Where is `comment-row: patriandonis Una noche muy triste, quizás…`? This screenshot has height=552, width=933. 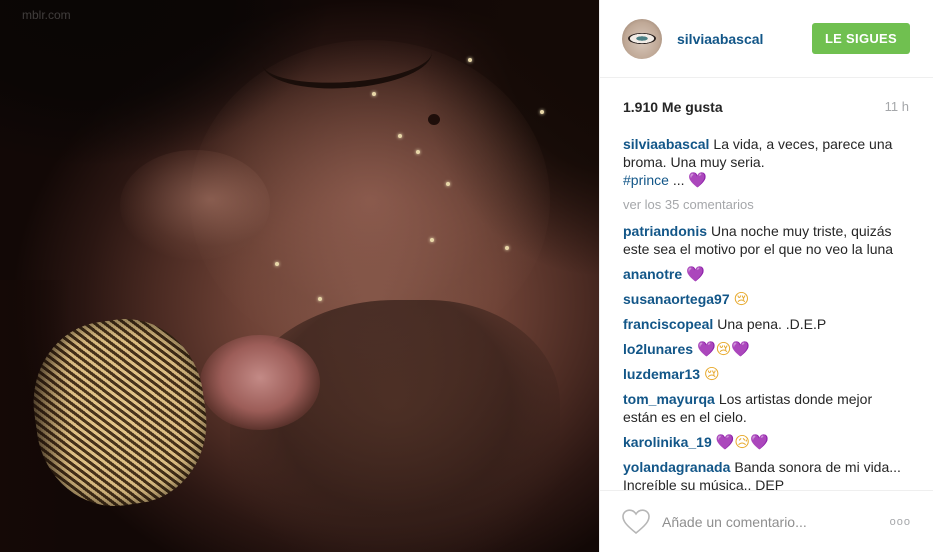 comment-row: patriandonis Una noche muy triste, quizás… is located at coordinates (766, 240).